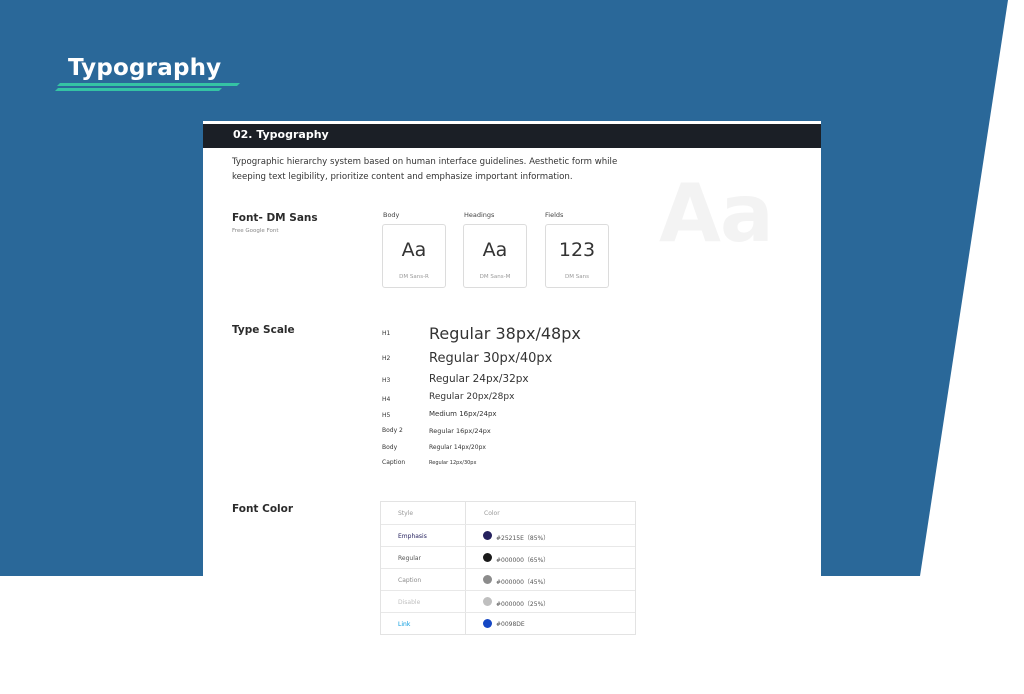 This screenshot has width=1024, height=694. What do you see at coordinates (453, 463) in the screenshot?
I see `scale-sample: Regular 12px/30px` at bounding box center [453, 463].